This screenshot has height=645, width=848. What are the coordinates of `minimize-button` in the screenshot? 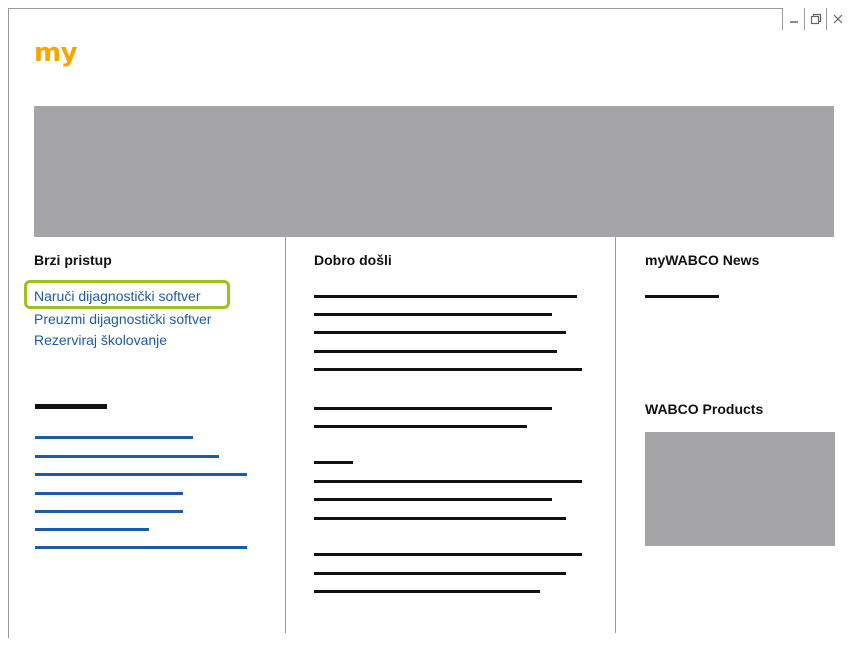 It's located at (793, 19).